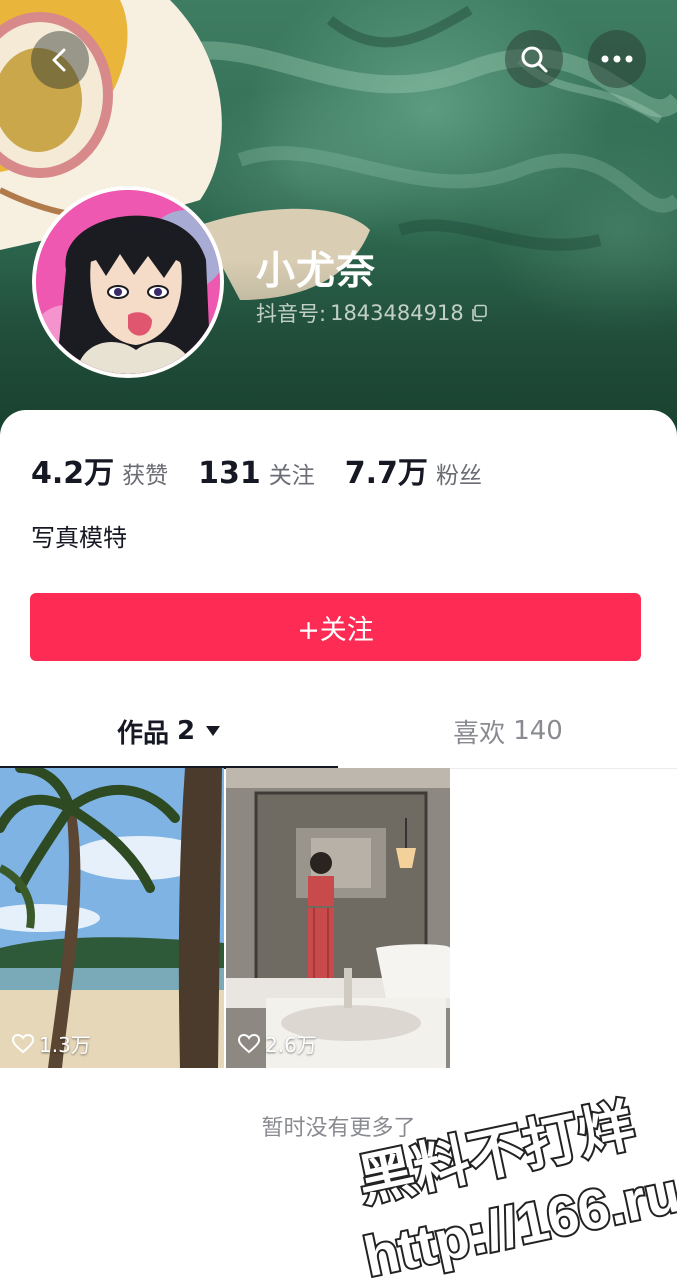 This screenshot has height=1280, width=677. Describe the element at coordinates (145, 476) in the screenshot. I see `stat-label: 获赞` at that location.